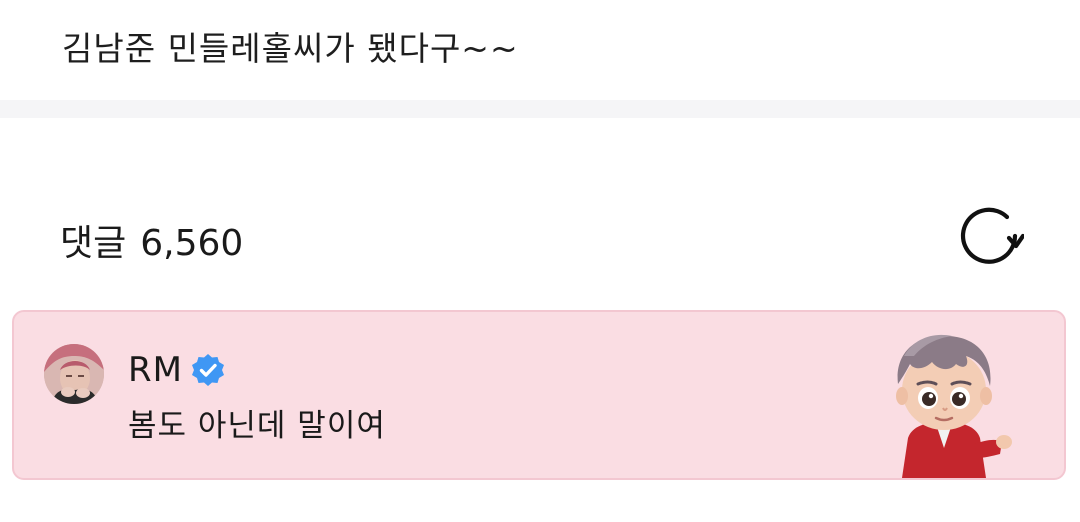 This screenshot has height=522, width=1080. Describe the element at coordinates (93, 243) in the screenshot. I see `comments-label: 댓글` at that location.